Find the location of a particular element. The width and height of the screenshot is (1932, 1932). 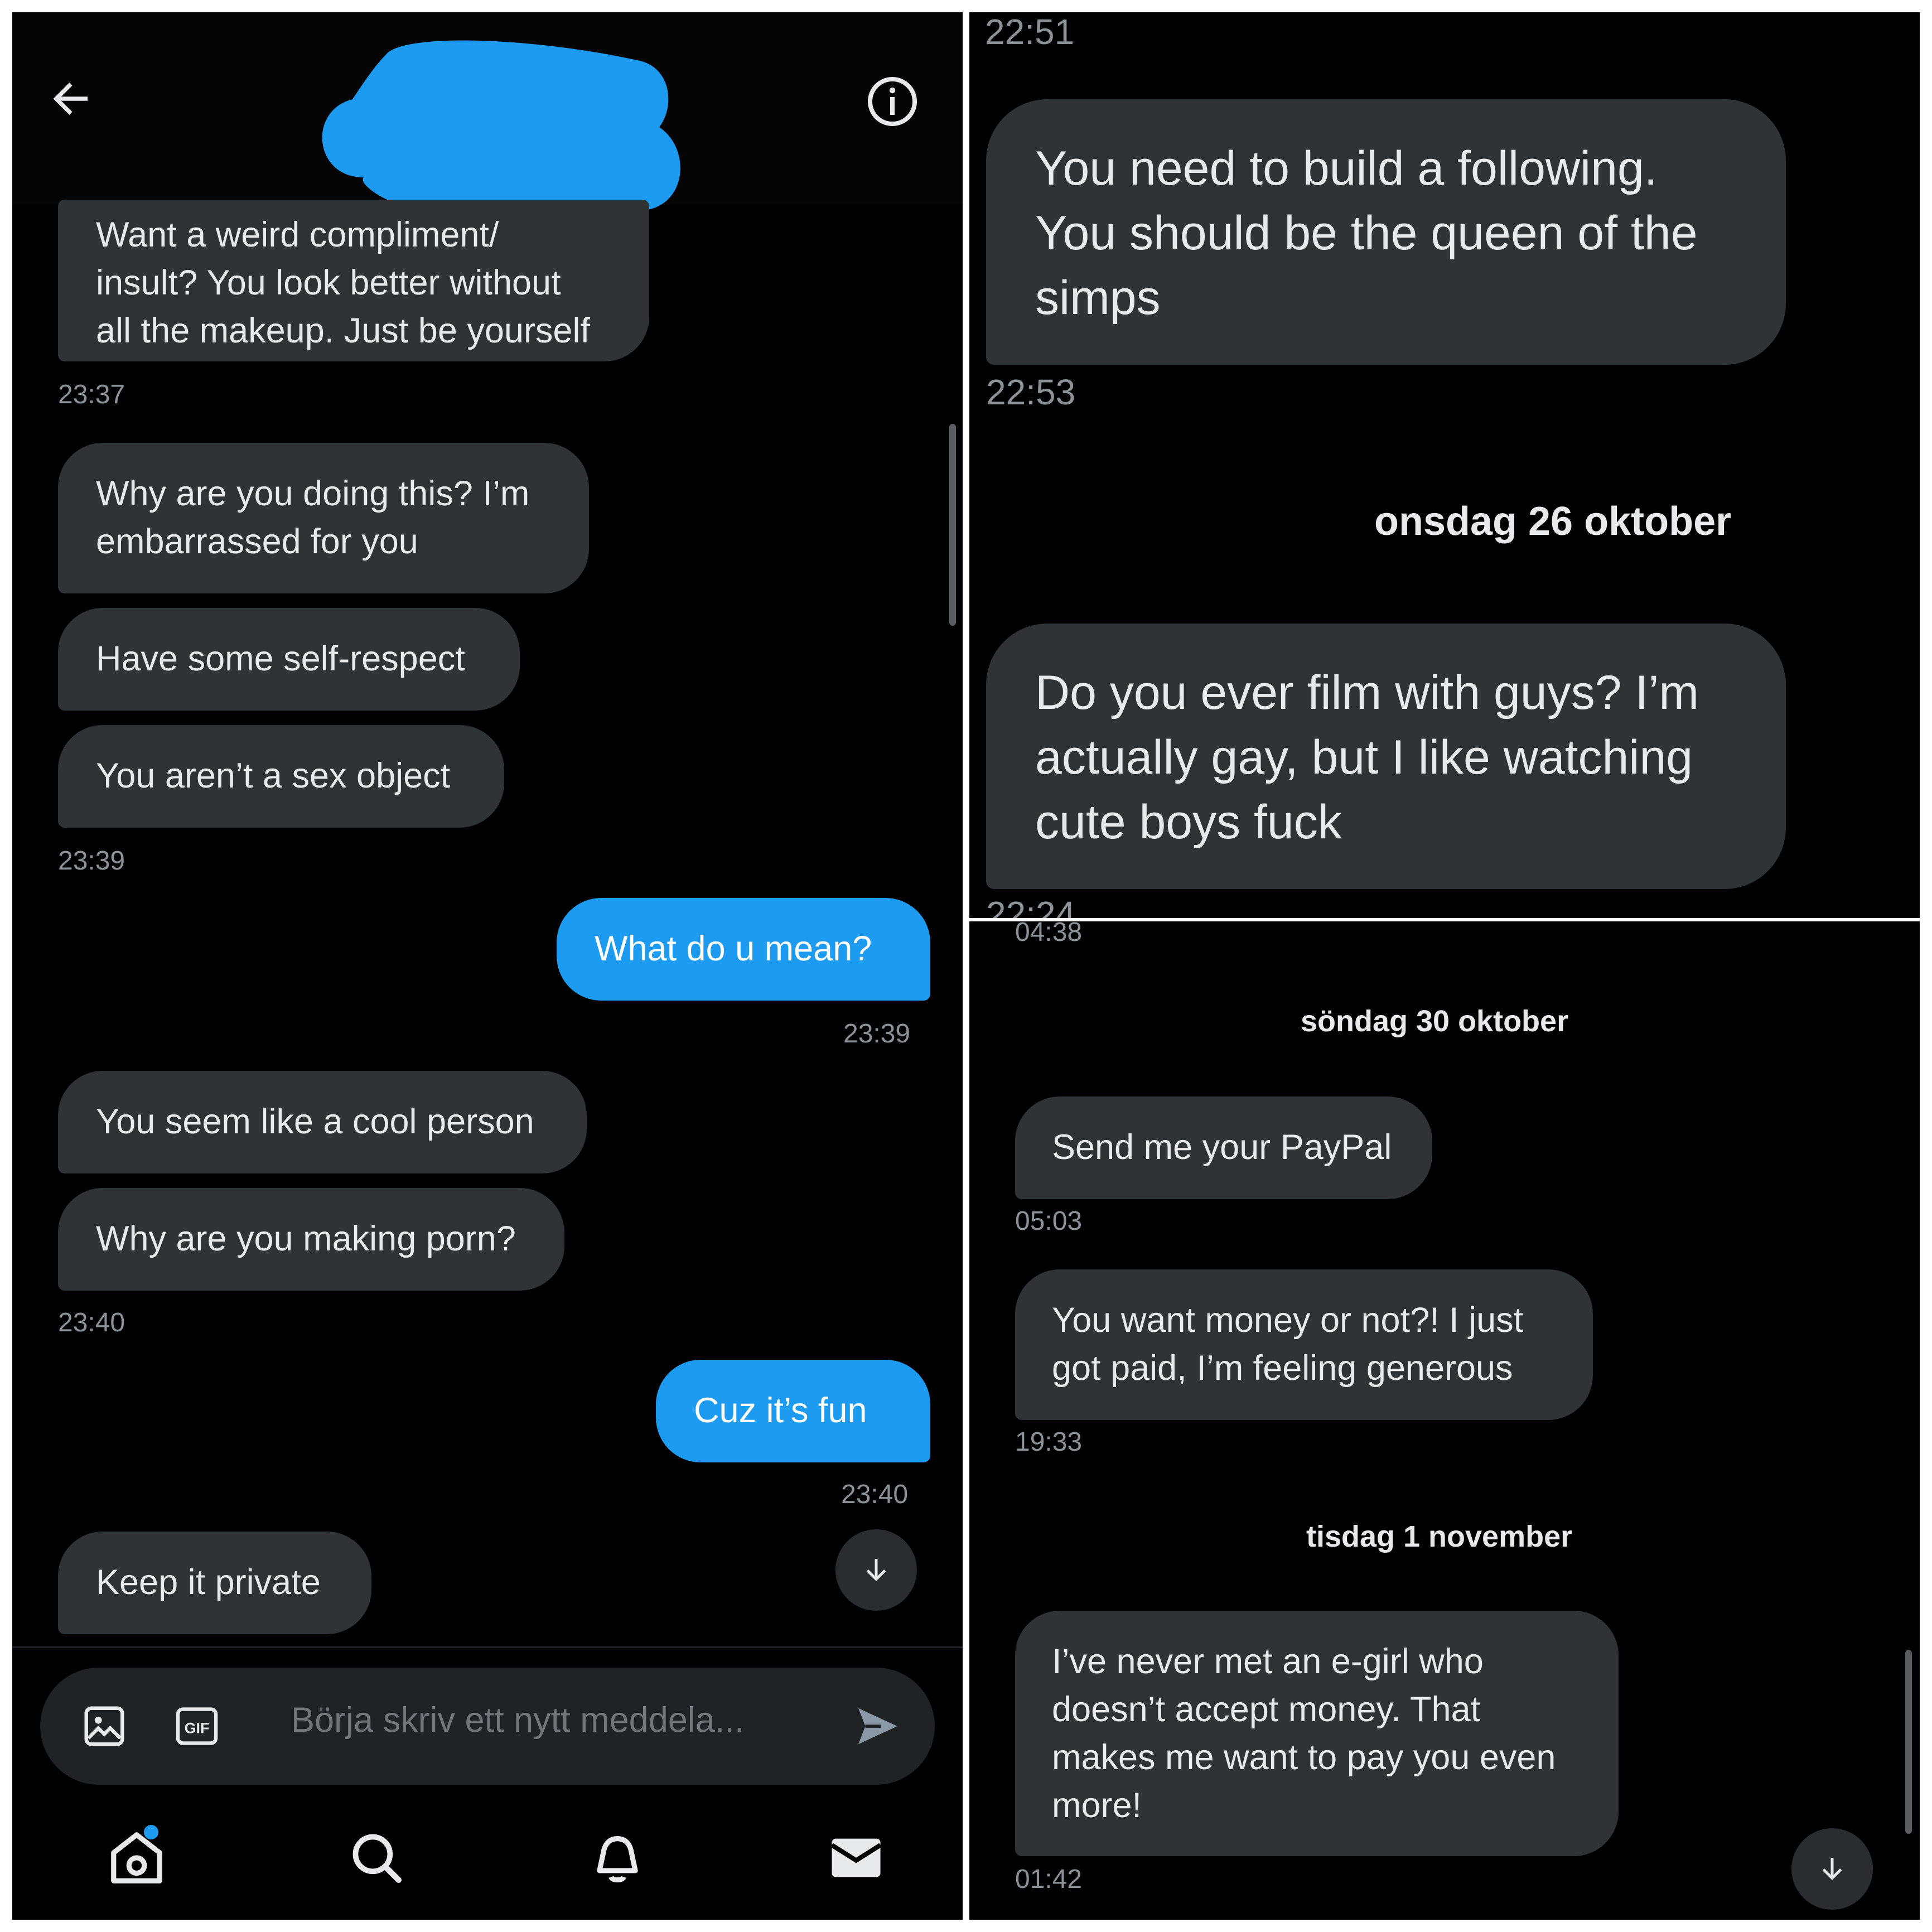

back-arrow-icon is located at coordinates (71, 99).